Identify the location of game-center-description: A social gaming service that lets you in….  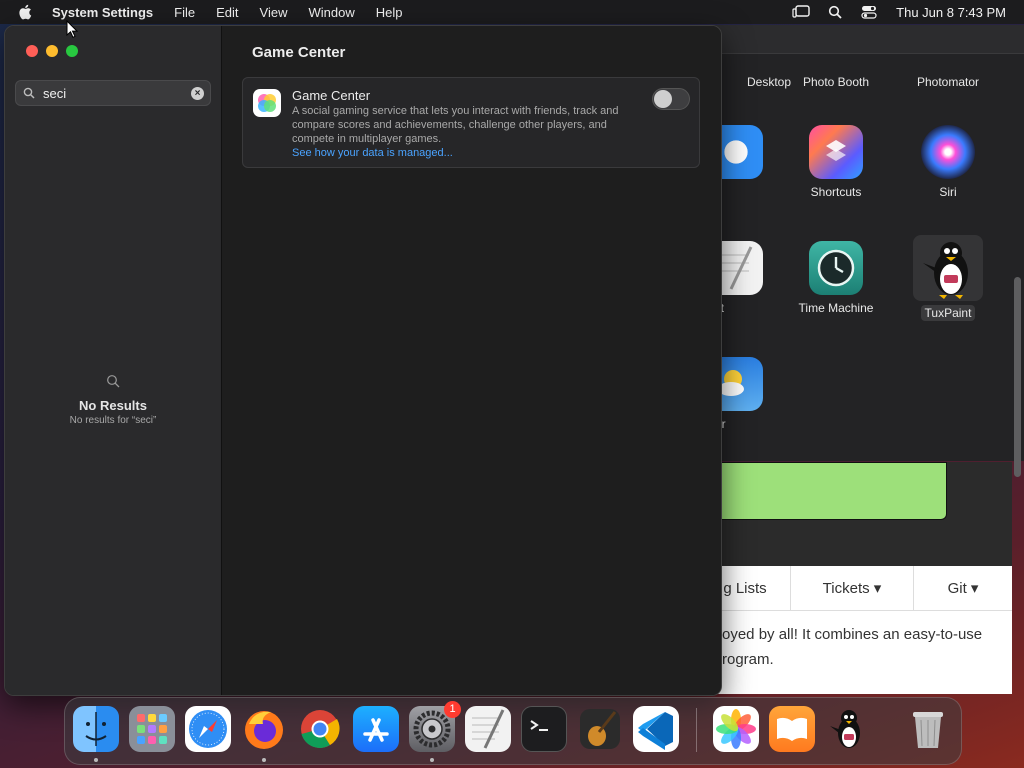
(455, 125).